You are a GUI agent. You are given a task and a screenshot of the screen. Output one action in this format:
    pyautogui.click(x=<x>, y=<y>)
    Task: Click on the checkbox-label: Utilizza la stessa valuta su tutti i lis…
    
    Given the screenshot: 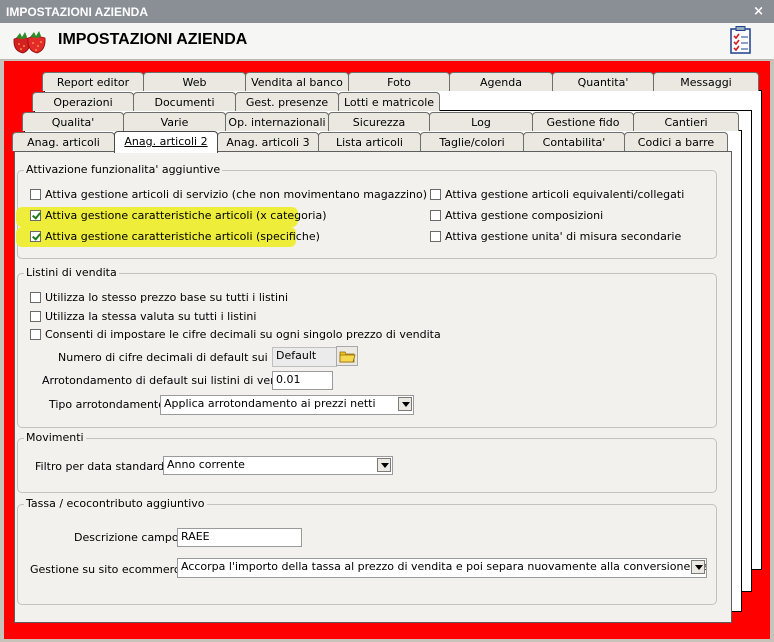 What is the action you would take?
    pyautogui.click(x=151, y=316)
    